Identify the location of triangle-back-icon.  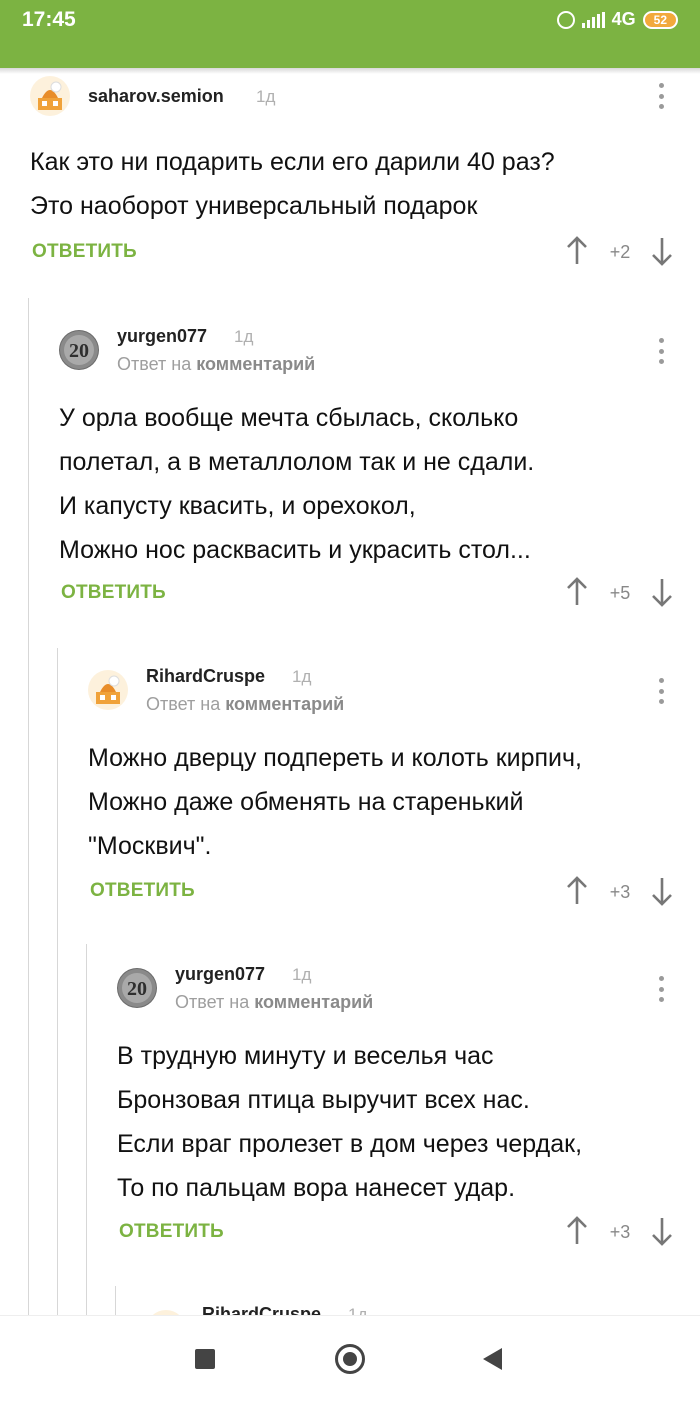
(492, 1359).